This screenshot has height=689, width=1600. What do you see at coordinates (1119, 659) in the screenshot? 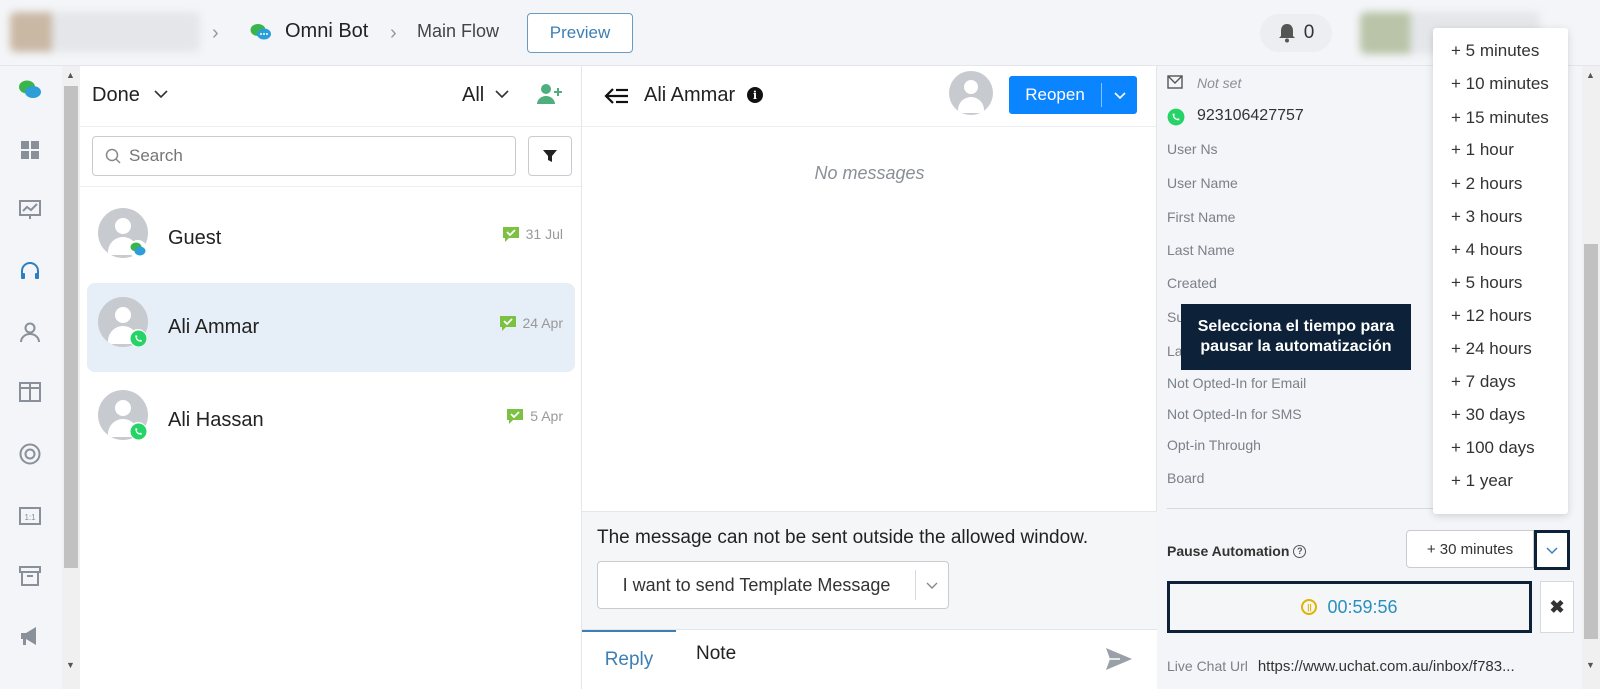
I see `send-icon` at bounding box center [1119, 659].